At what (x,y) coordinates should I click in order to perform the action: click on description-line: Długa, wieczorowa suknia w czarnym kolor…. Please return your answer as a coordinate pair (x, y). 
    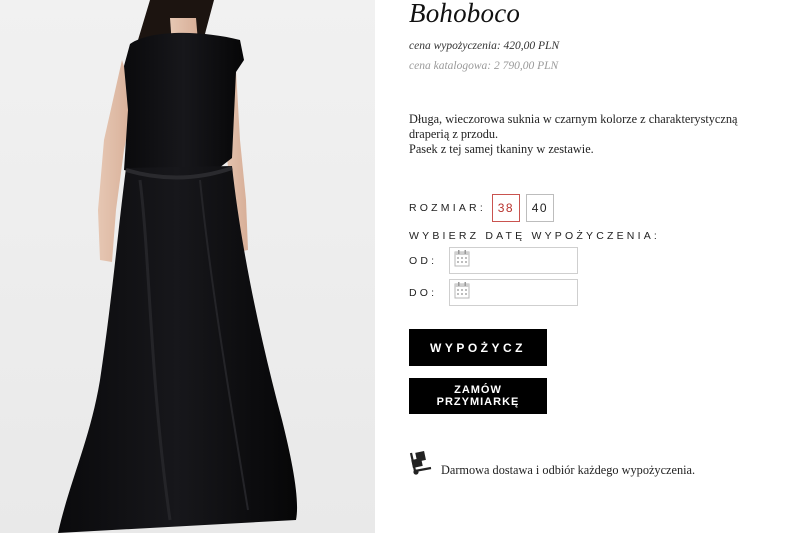
    Looking at the image, I should click on (573, 126).